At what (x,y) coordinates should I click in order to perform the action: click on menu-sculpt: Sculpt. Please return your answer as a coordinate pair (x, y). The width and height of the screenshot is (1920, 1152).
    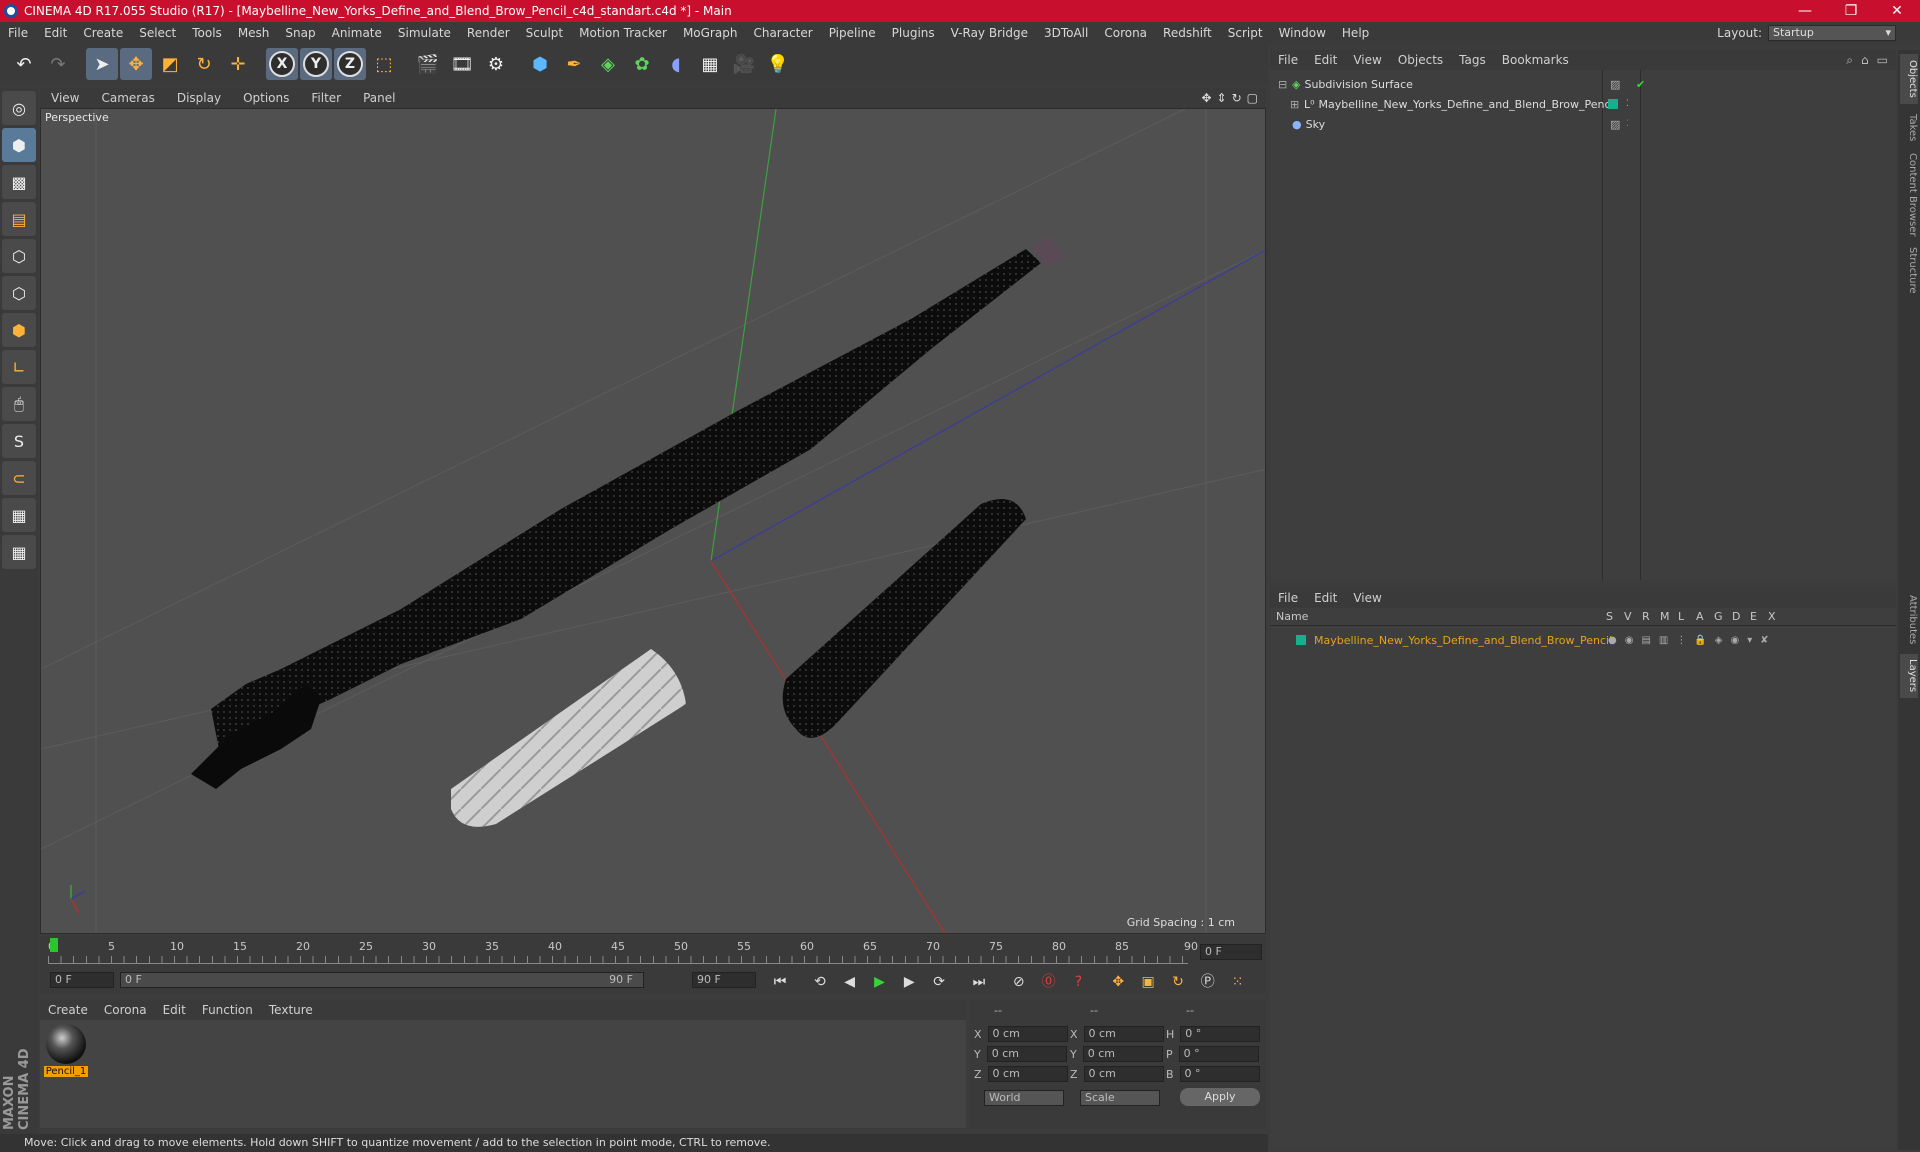
    Looking at the image, I should click on (544, 33).